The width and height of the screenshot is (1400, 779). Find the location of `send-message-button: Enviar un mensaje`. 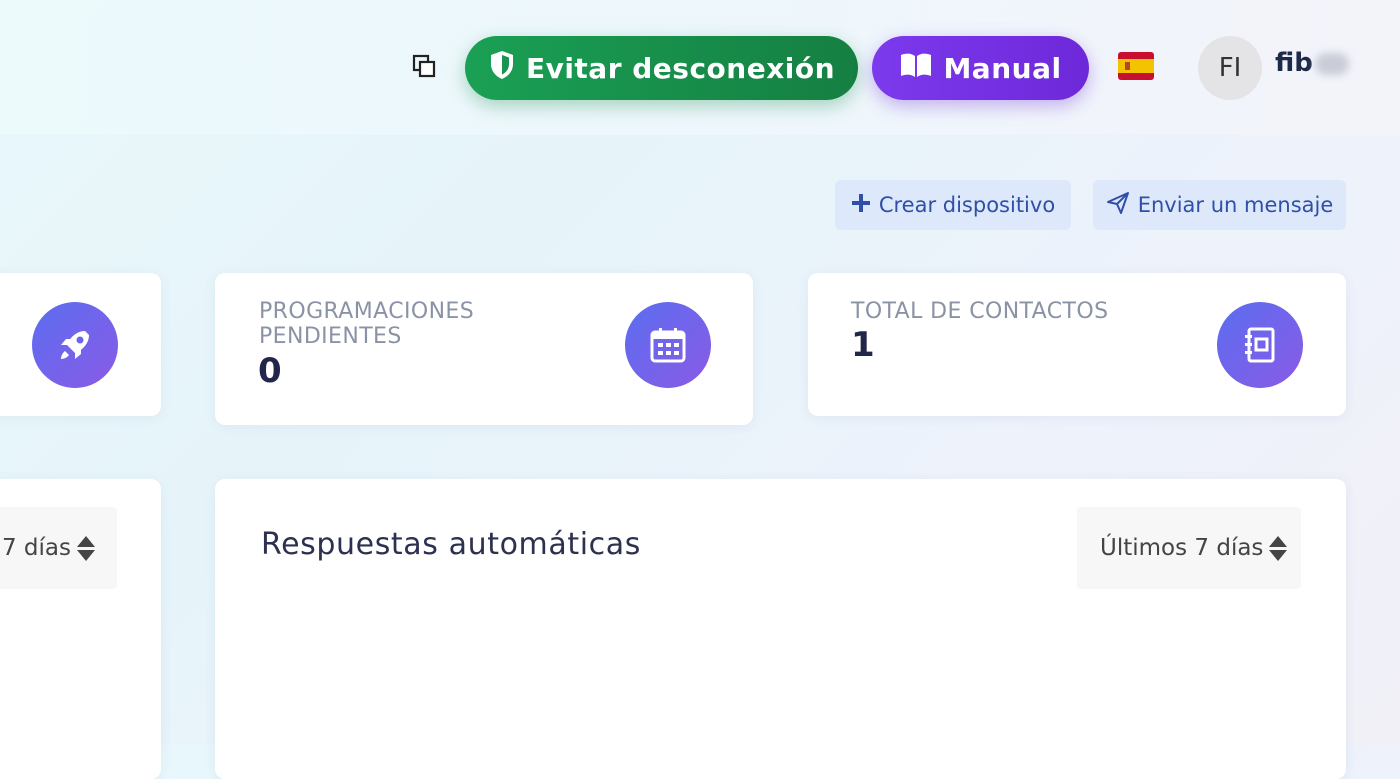

send-message-button: Enviar un mensaje is located at coordinates (1219, 205).